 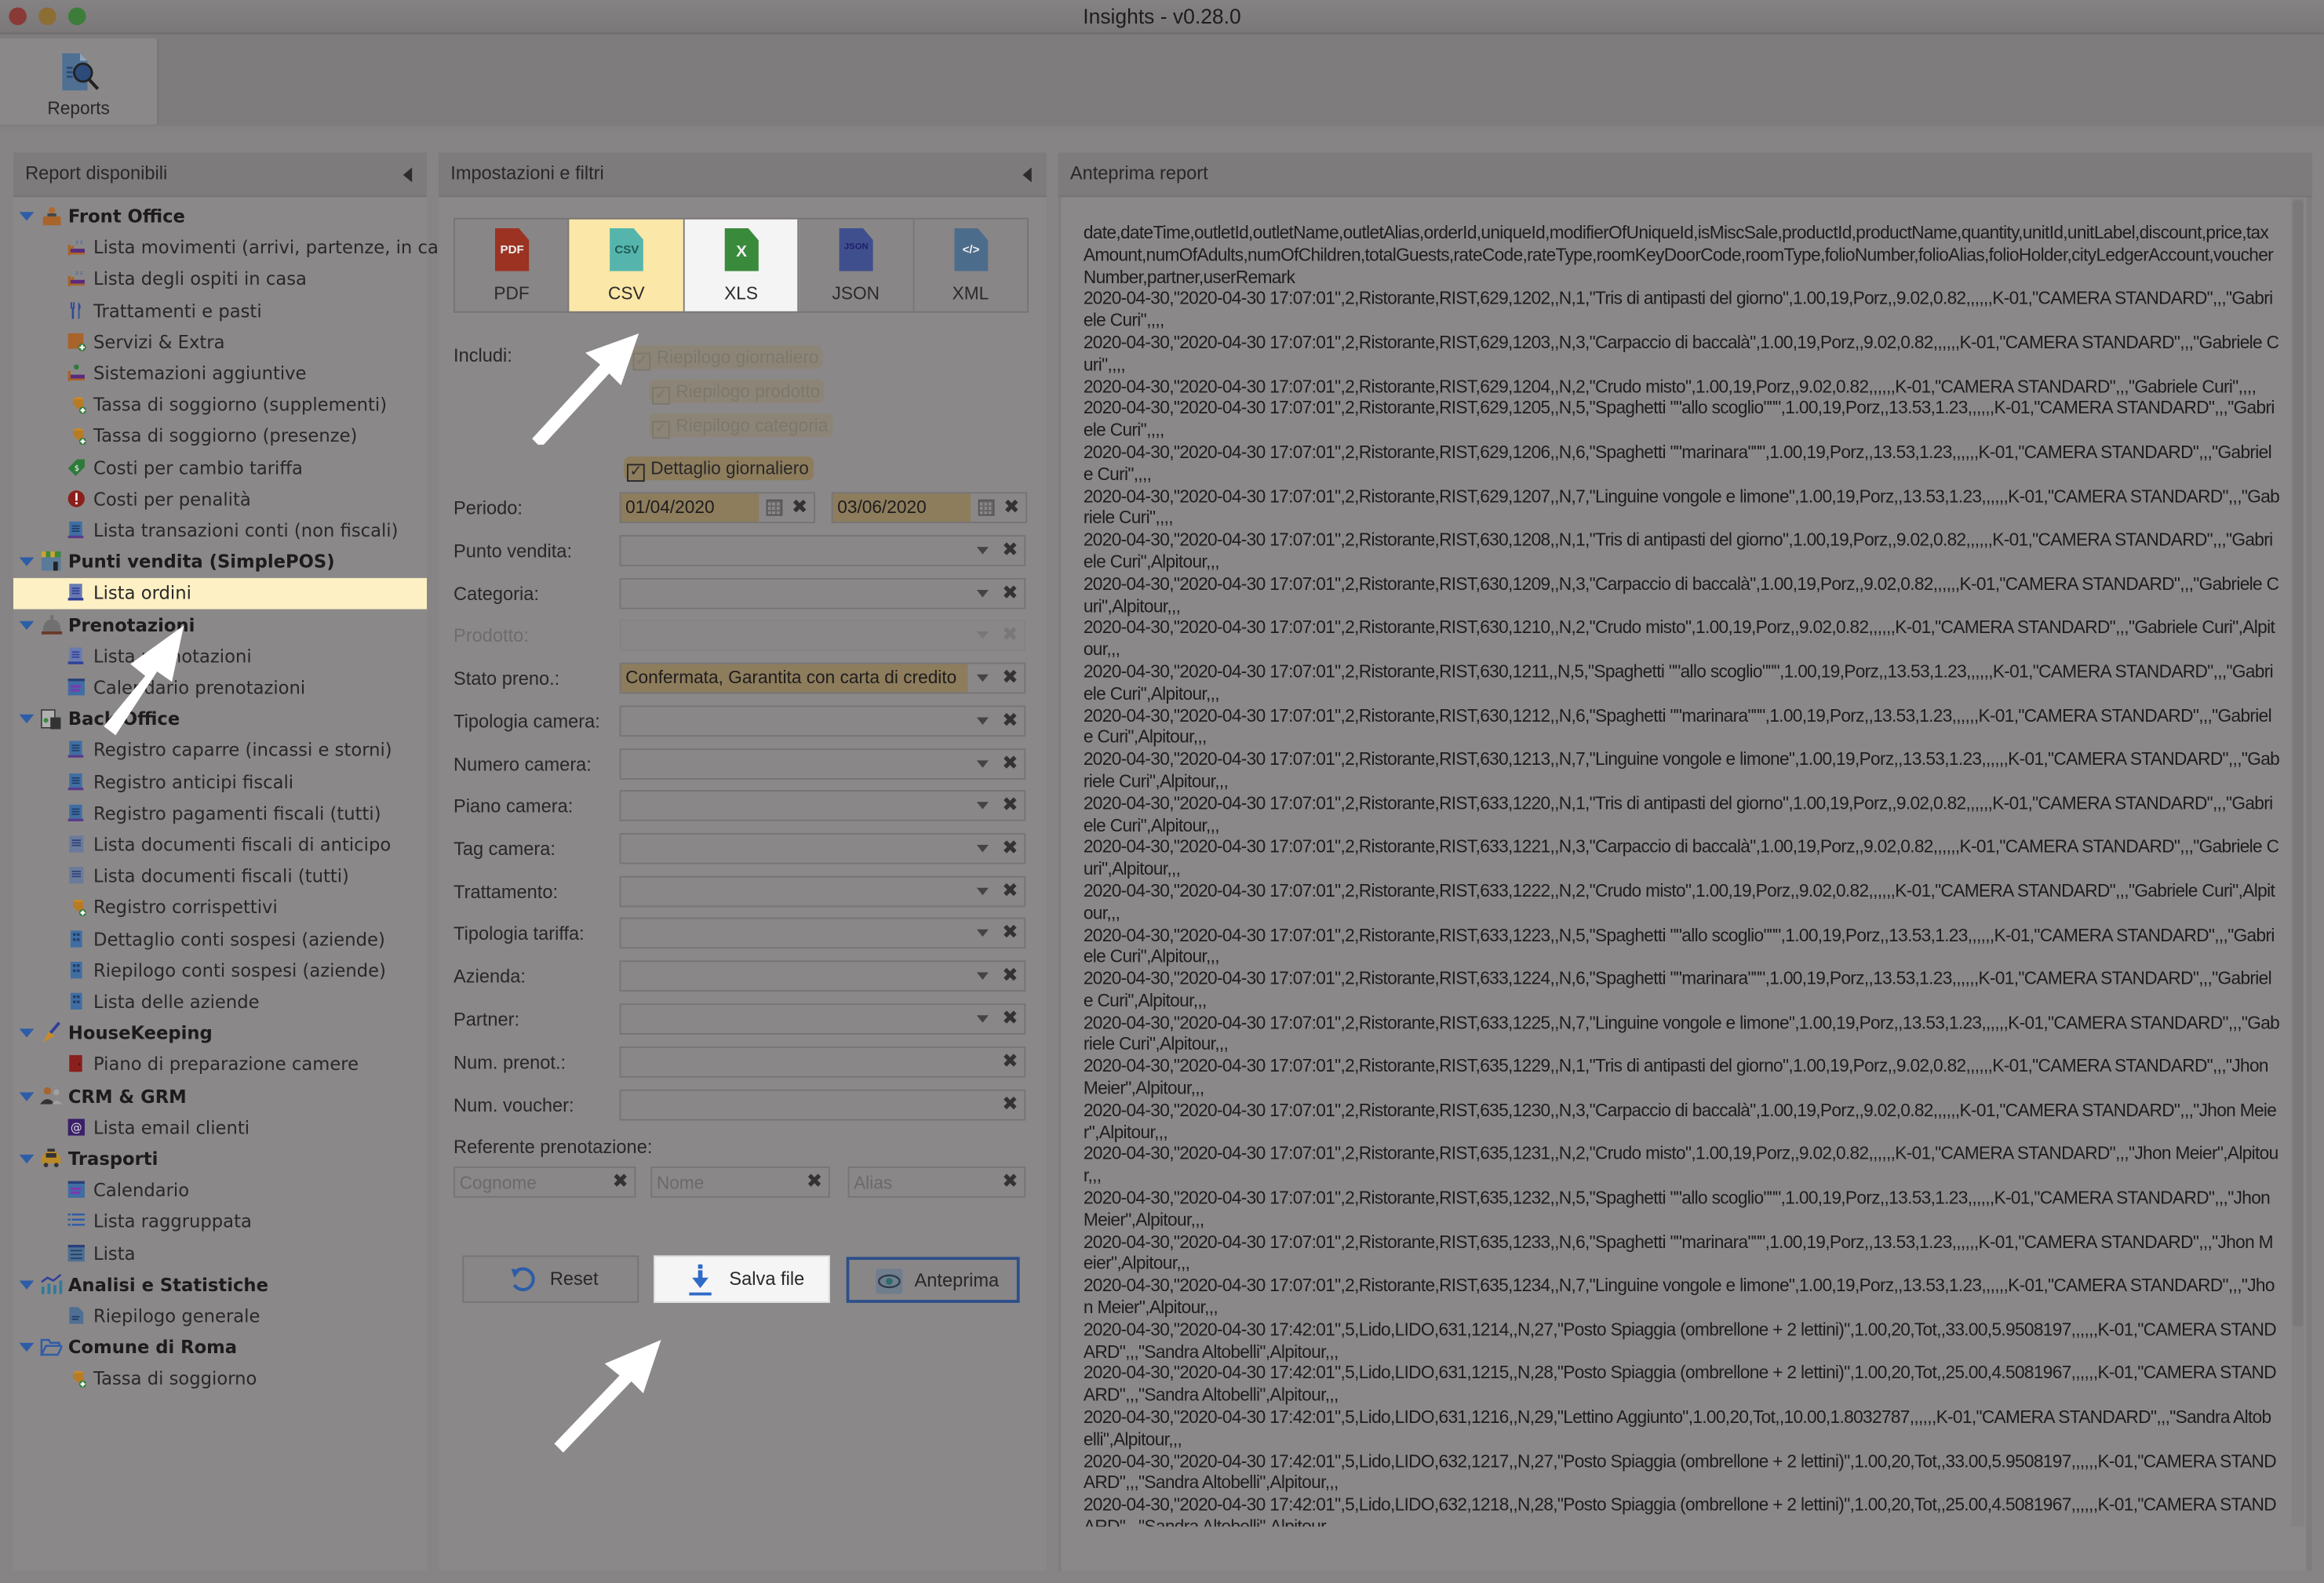 I want to click on checkbox-riepilogo-categoria: ✓ Riepilogo categoria, so click(x=741, y=426).